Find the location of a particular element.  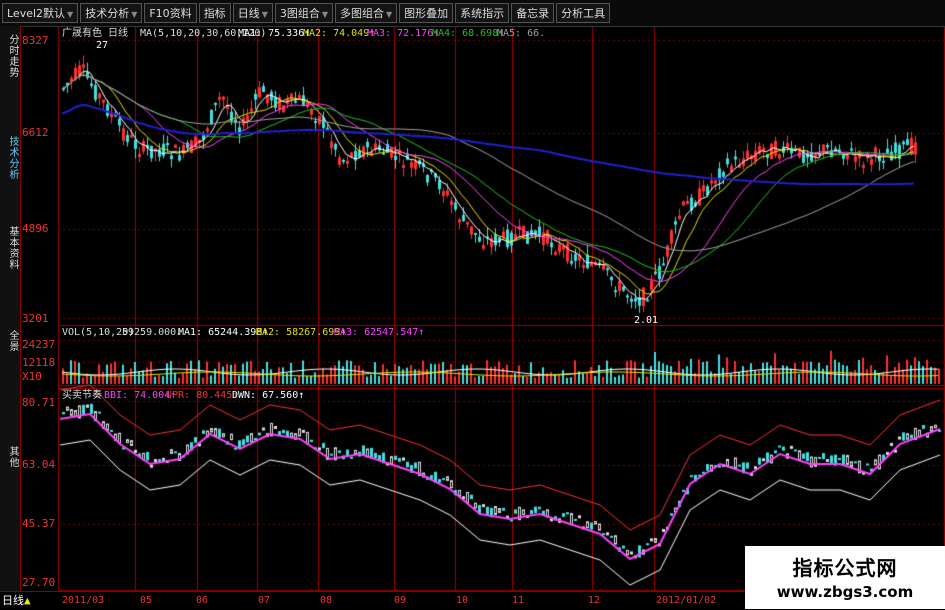

toolbar-button: F10资料 is located at coordinates (170, 13).